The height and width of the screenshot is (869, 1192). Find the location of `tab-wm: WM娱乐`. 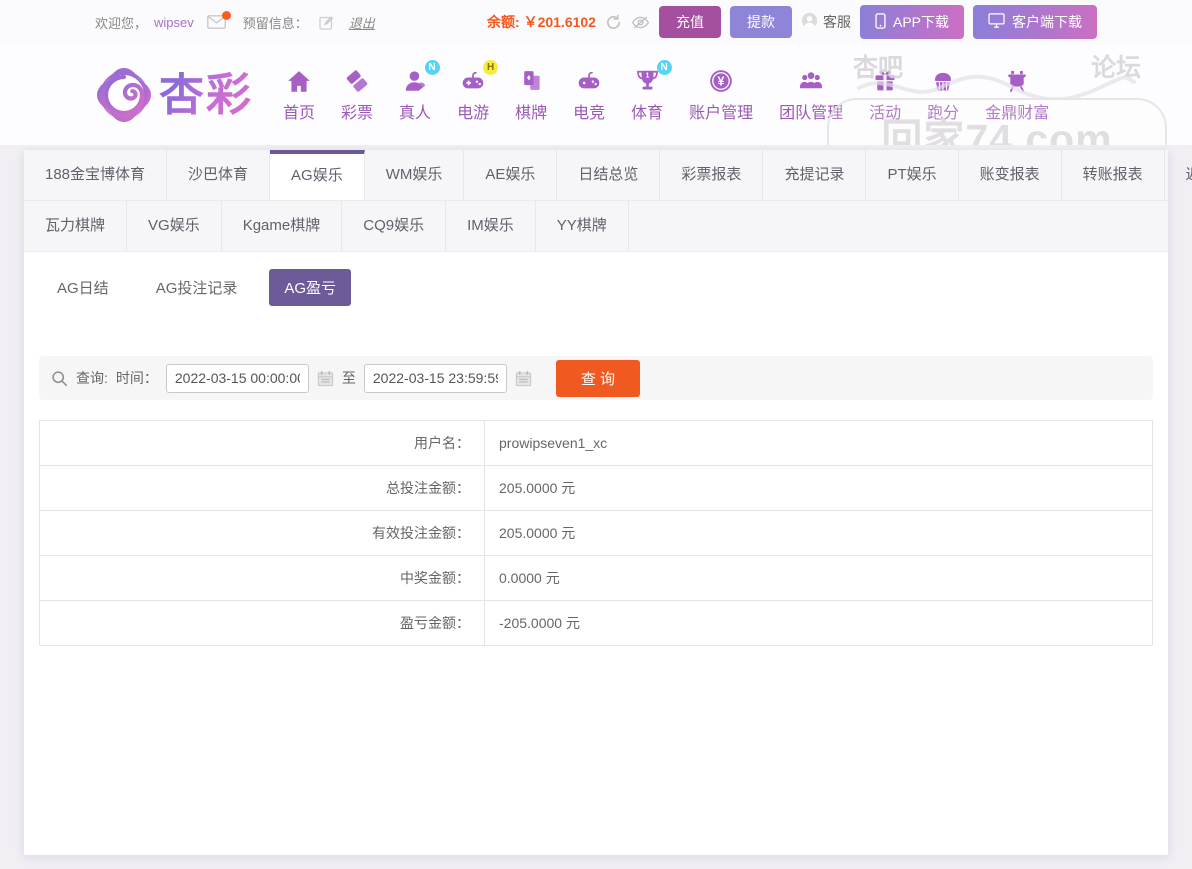

tab-wm: WM娱乐 is located at coordinates (415, 175).